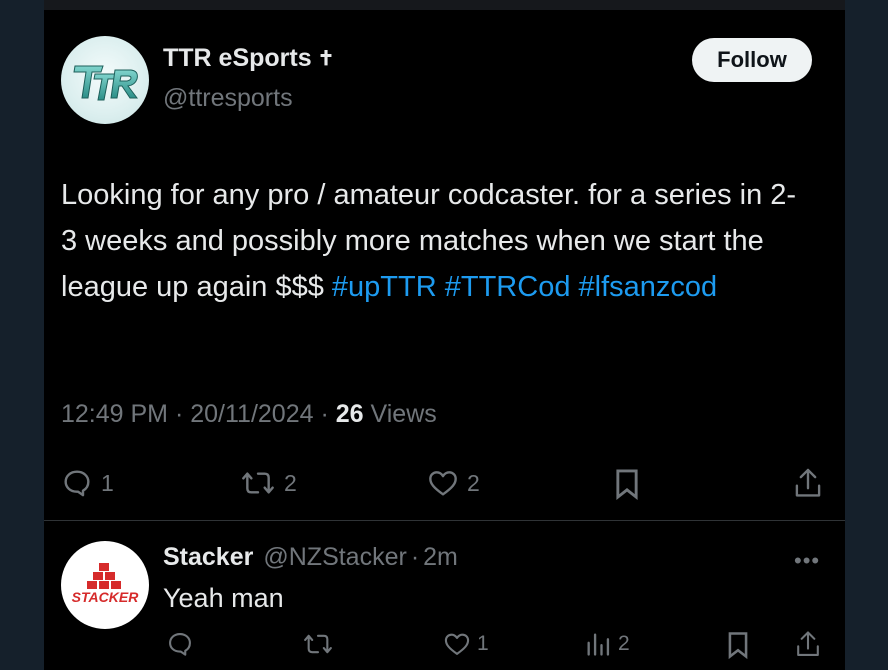 Image resolution: width=888 pixels, height=670 pixels. I want to click on follow-button: Follow, so click(752, 60).